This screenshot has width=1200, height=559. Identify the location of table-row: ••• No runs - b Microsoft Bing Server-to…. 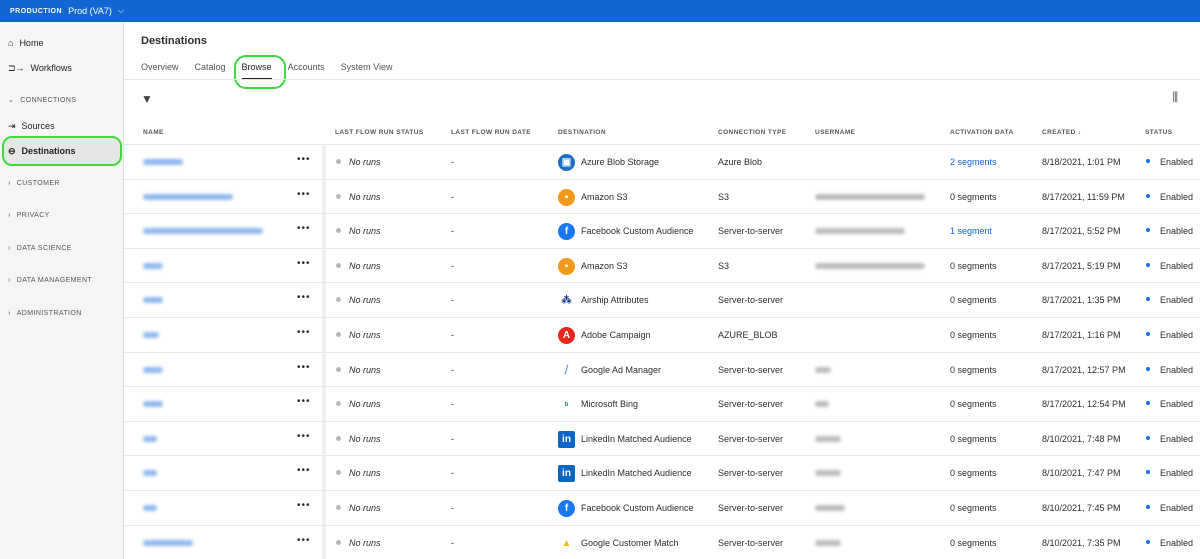
(662, 403).